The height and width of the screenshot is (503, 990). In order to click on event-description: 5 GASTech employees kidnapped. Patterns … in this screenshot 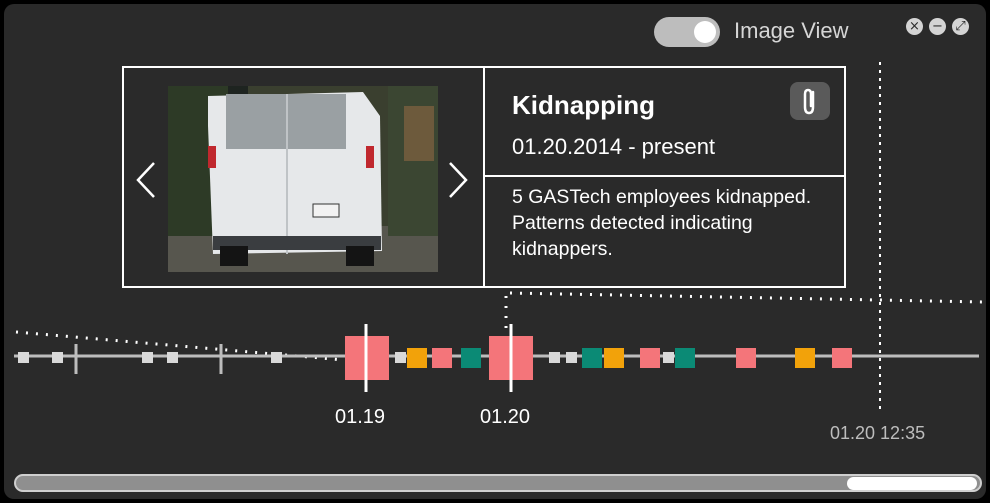, I will do `click(662, 223)`.